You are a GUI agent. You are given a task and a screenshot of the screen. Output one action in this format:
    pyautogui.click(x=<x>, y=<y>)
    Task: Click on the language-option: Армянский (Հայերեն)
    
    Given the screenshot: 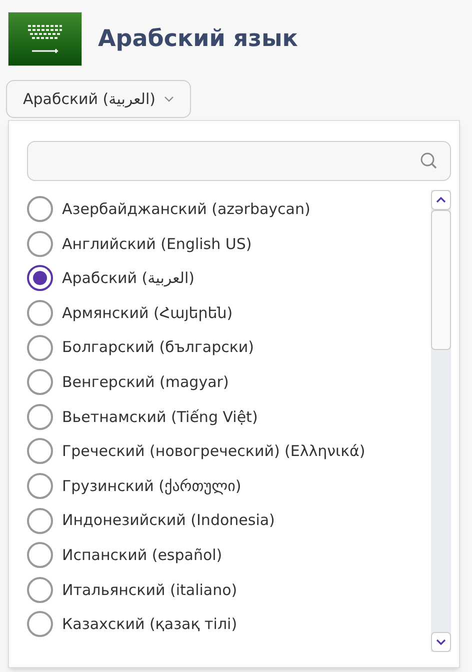 What is the action you would take?
    pyautogui.click(x=229, y=313)
    